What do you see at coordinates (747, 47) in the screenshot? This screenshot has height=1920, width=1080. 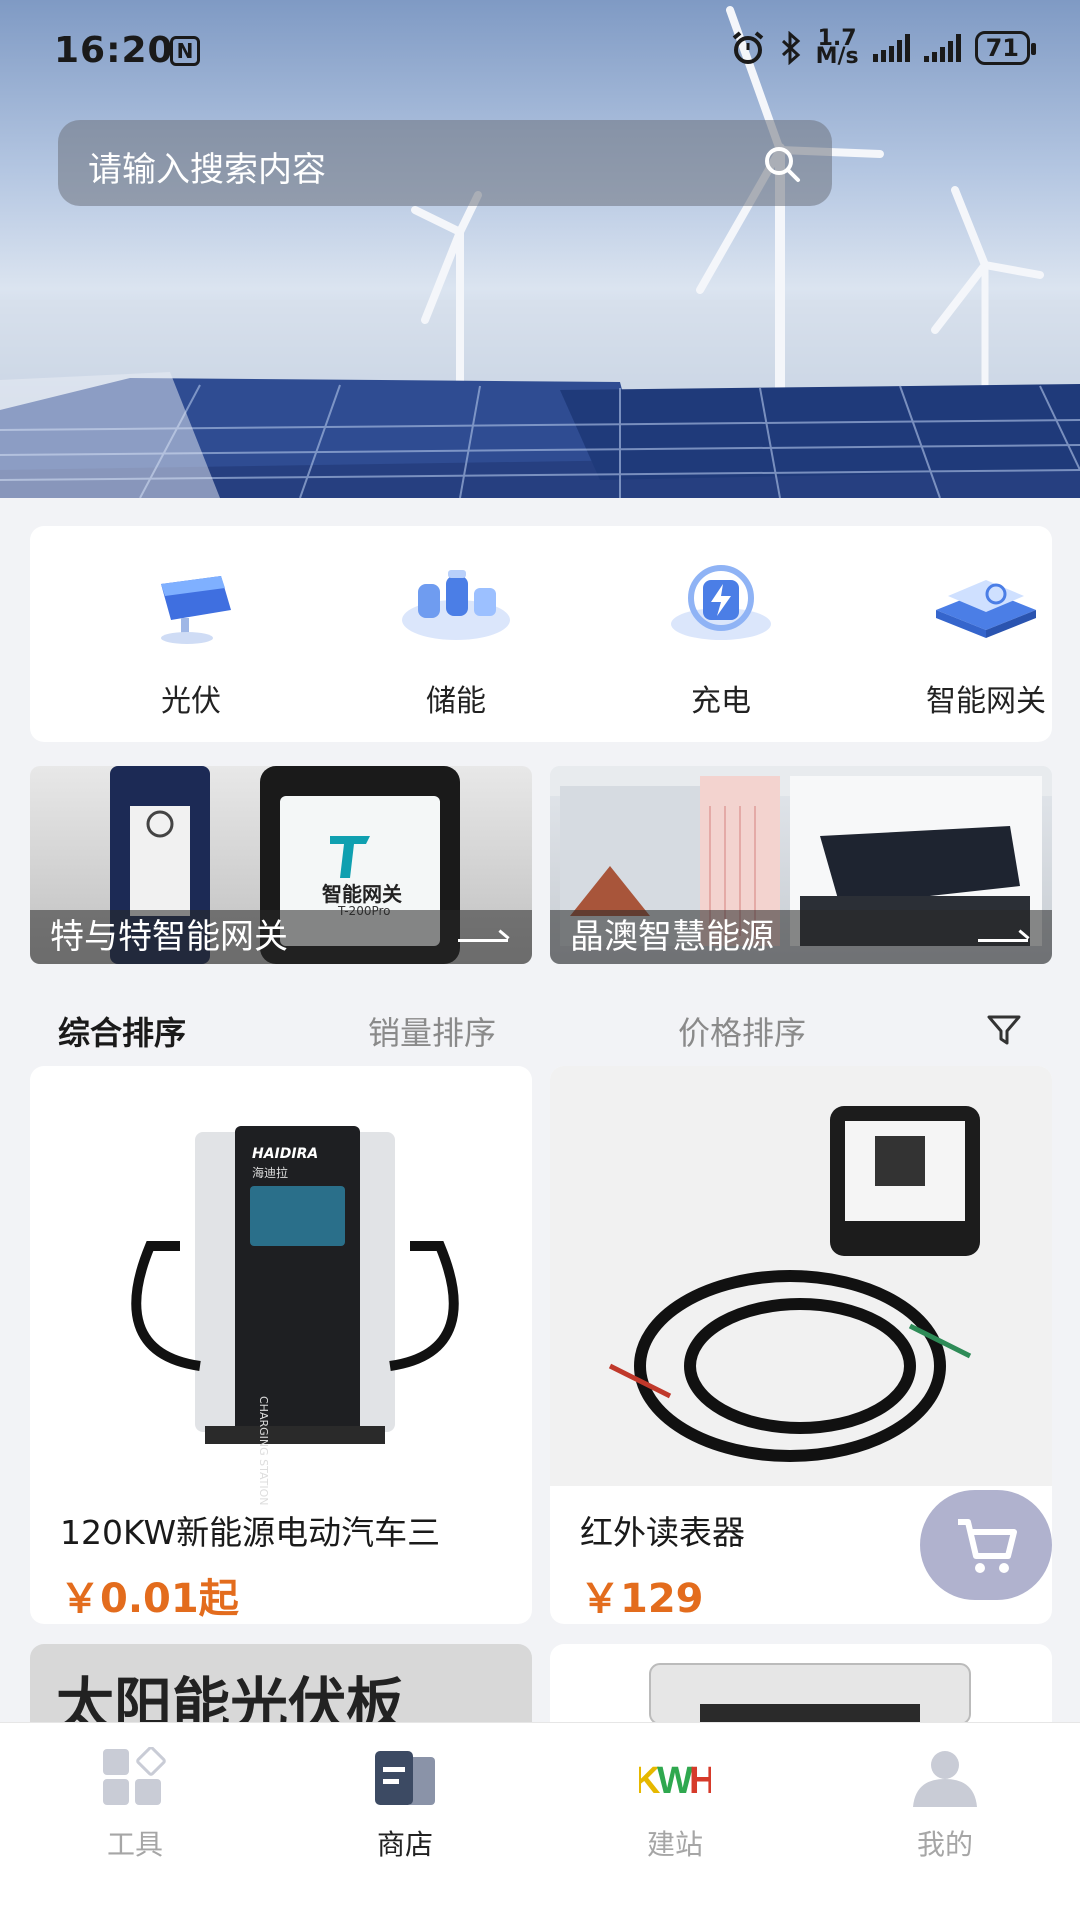 I see `alarm-icon` at bounding box center [747, 47].